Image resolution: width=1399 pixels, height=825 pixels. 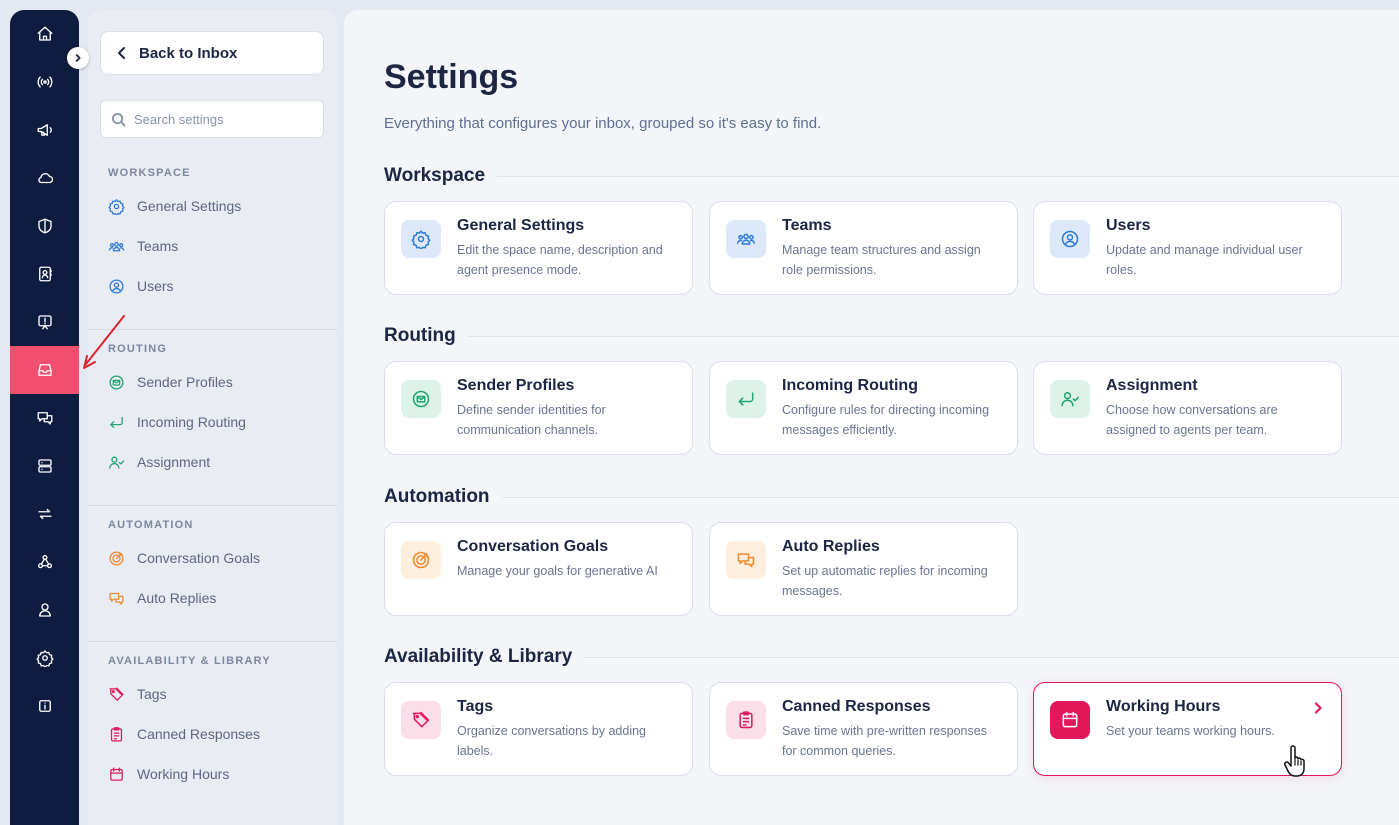 What do you see at coordinates (443, 497) in the screenshot?
I see `section-title-automation: Automation` at bounding box center [443, 497].